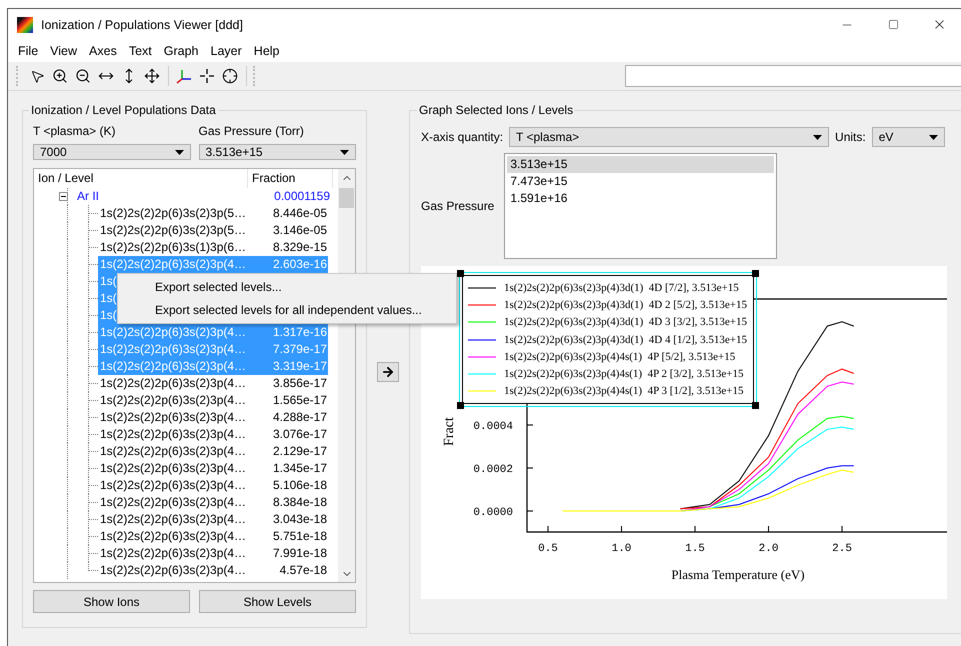  Describe the element at coordinates (449, 431) in the screenshot. I see `y-axis-title: Fract` at that location.